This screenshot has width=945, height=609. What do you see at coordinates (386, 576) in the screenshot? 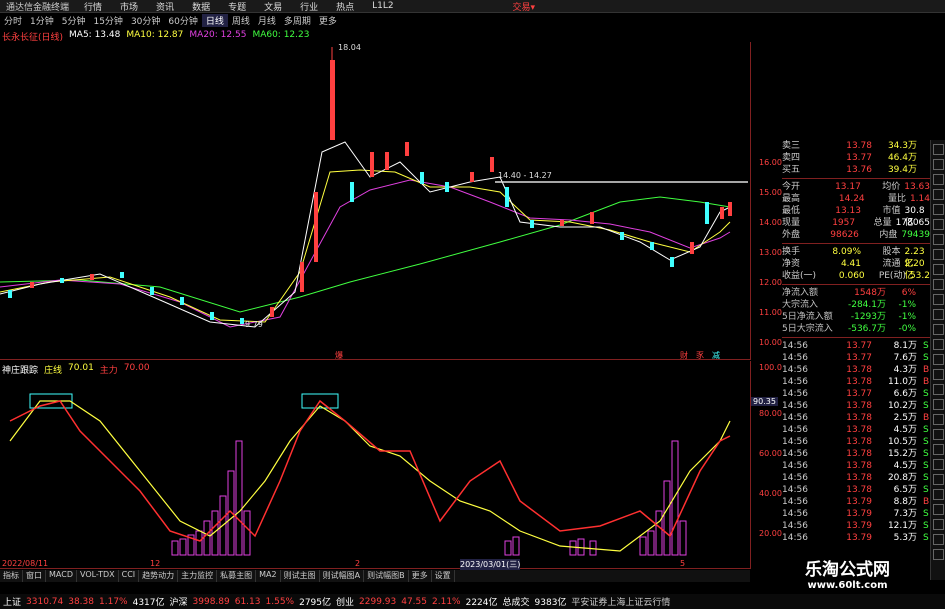
I see `tab-ceshi-b: 则试幅图B` at bounding box center [386, 576].